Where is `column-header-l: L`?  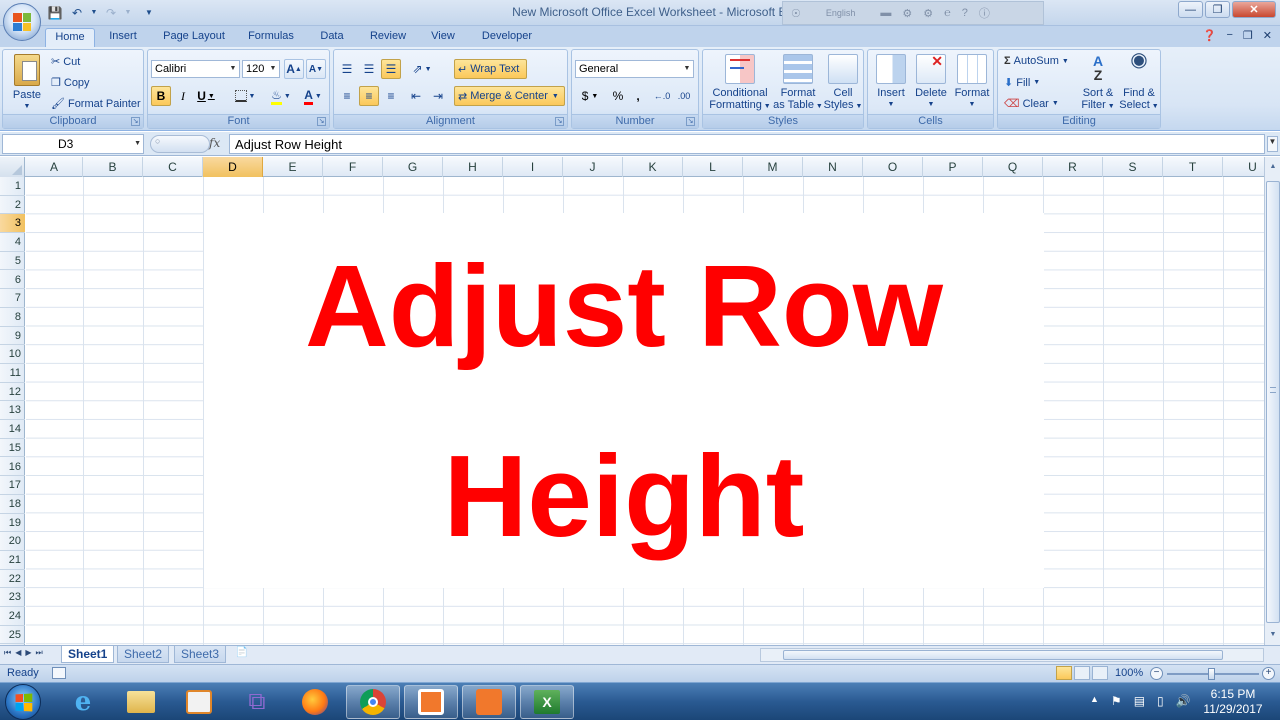 column-header-l: L is located at coordinates (713, 167).